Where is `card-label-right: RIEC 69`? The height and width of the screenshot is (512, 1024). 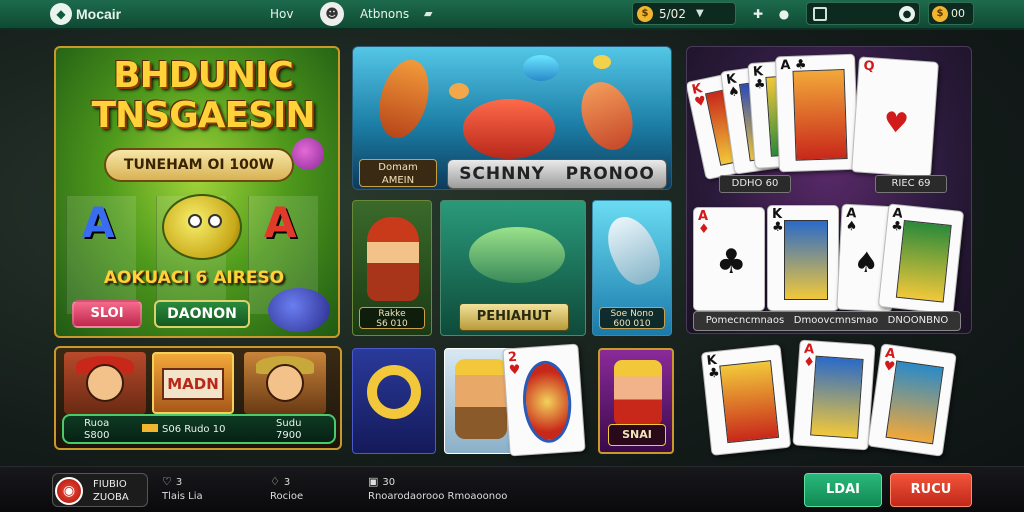
card-label-right: RIEC 69 is located at coordinates (911, 184).